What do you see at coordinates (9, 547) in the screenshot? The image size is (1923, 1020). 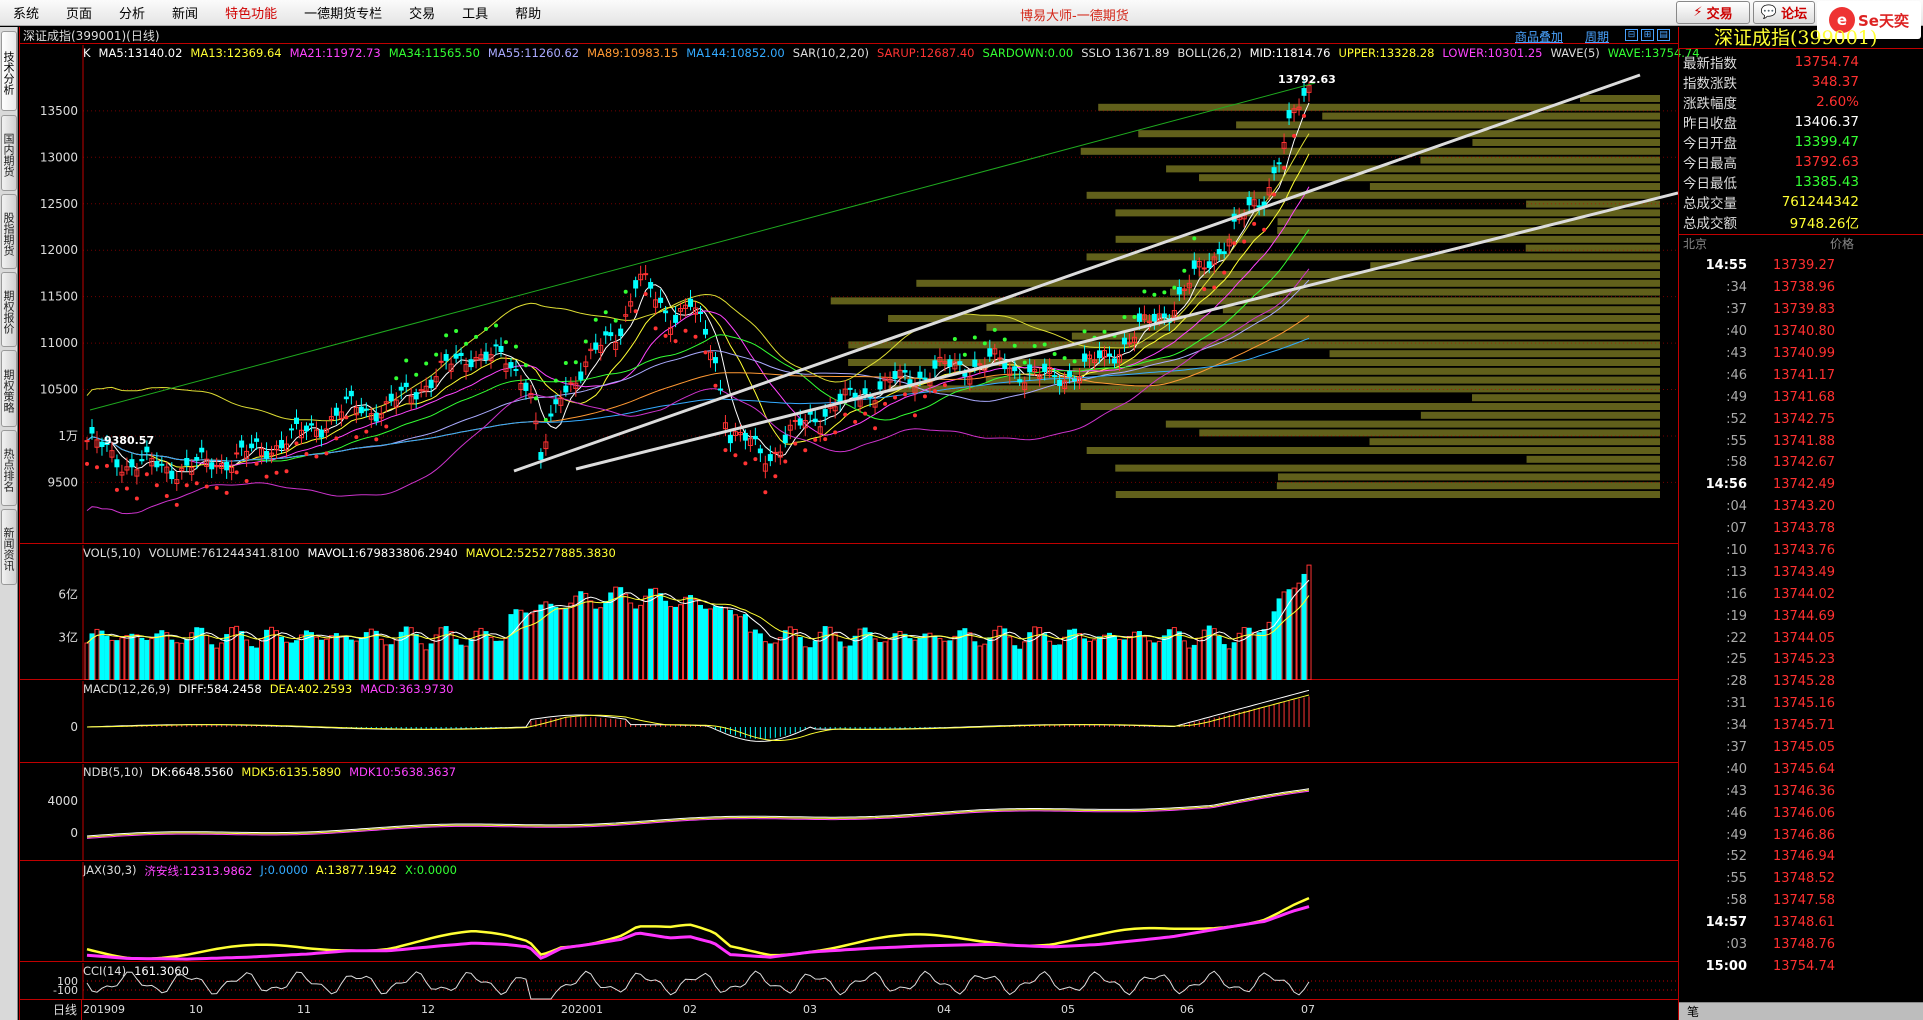 I see `left-tab: 新闻资讯` at bounding box center [9, 547].